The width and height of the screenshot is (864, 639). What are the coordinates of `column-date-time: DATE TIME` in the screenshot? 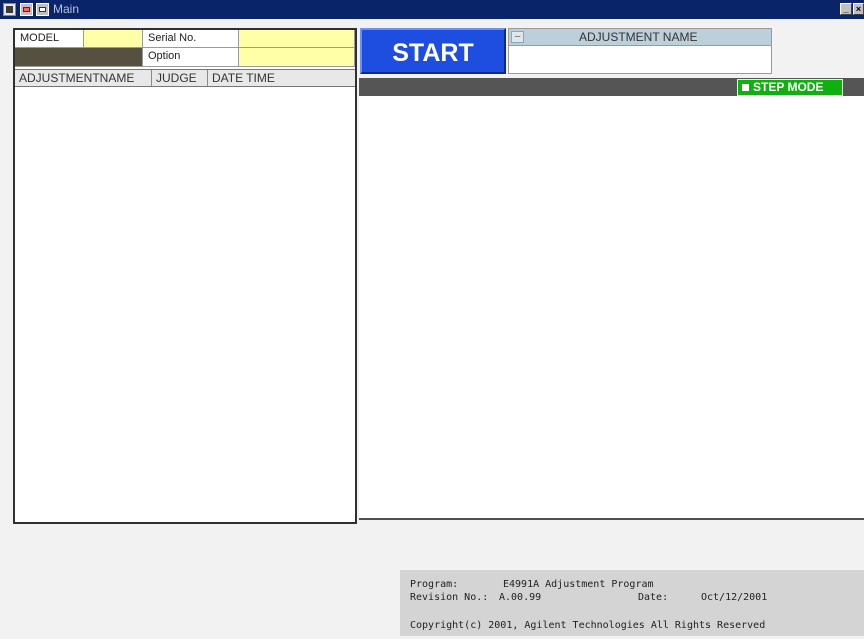 It's located at (281, 78).